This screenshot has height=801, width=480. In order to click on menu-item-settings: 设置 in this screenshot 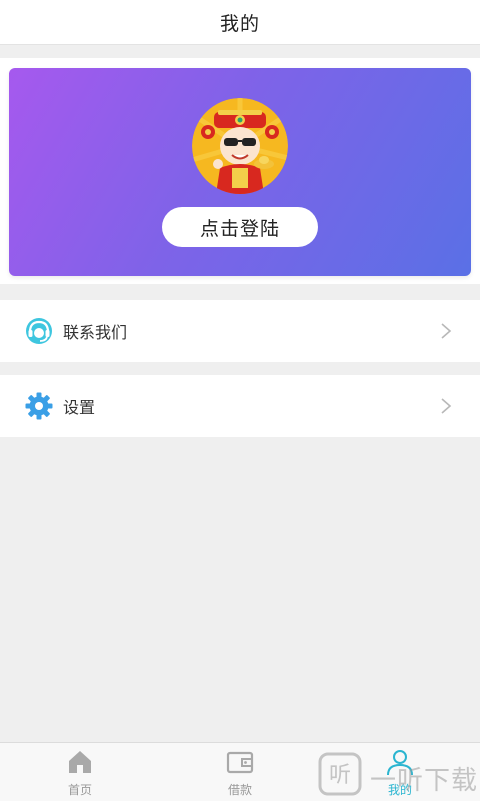, I will do `click(240, 406)`.